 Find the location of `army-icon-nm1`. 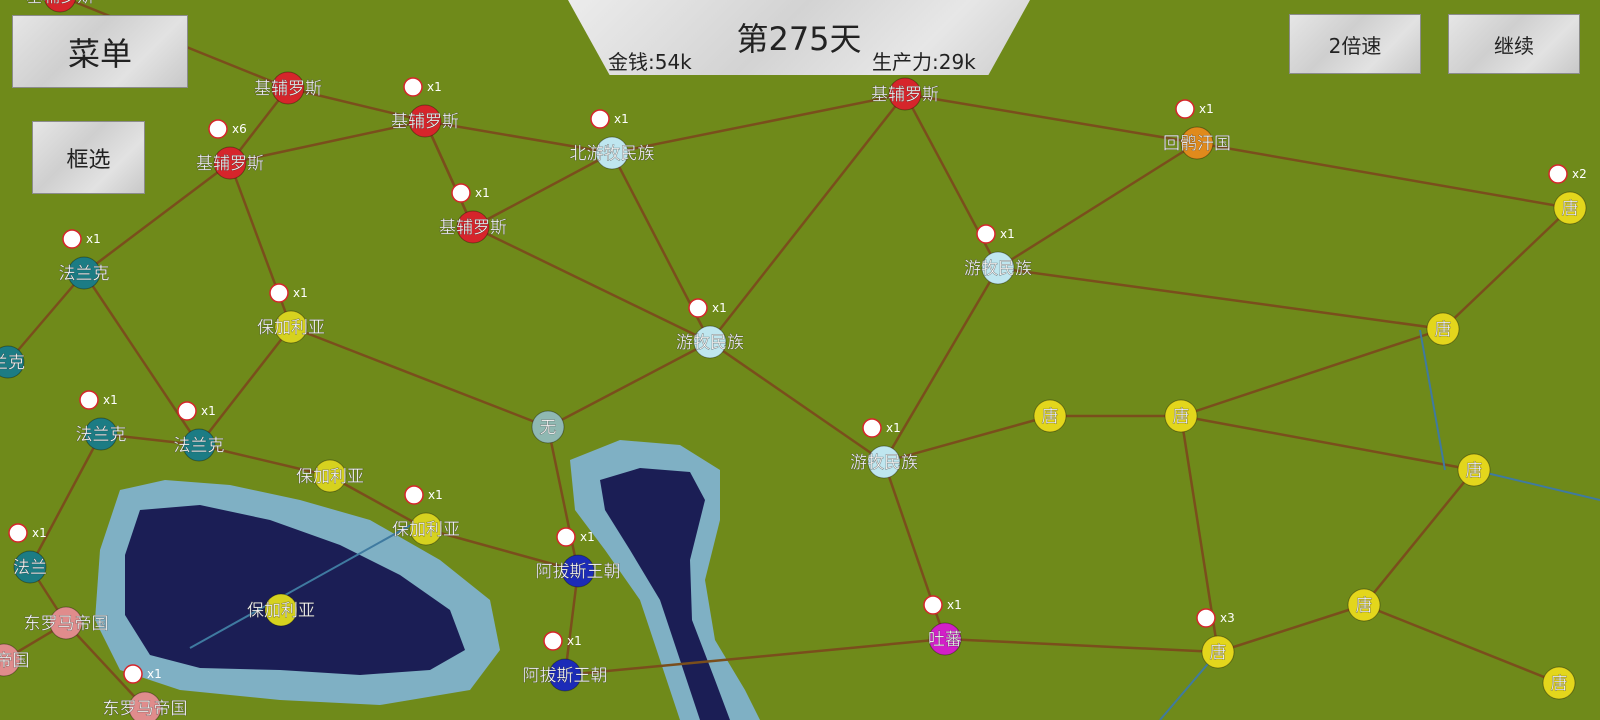

army-icon-nm1 is located at coordinates (986, 234).